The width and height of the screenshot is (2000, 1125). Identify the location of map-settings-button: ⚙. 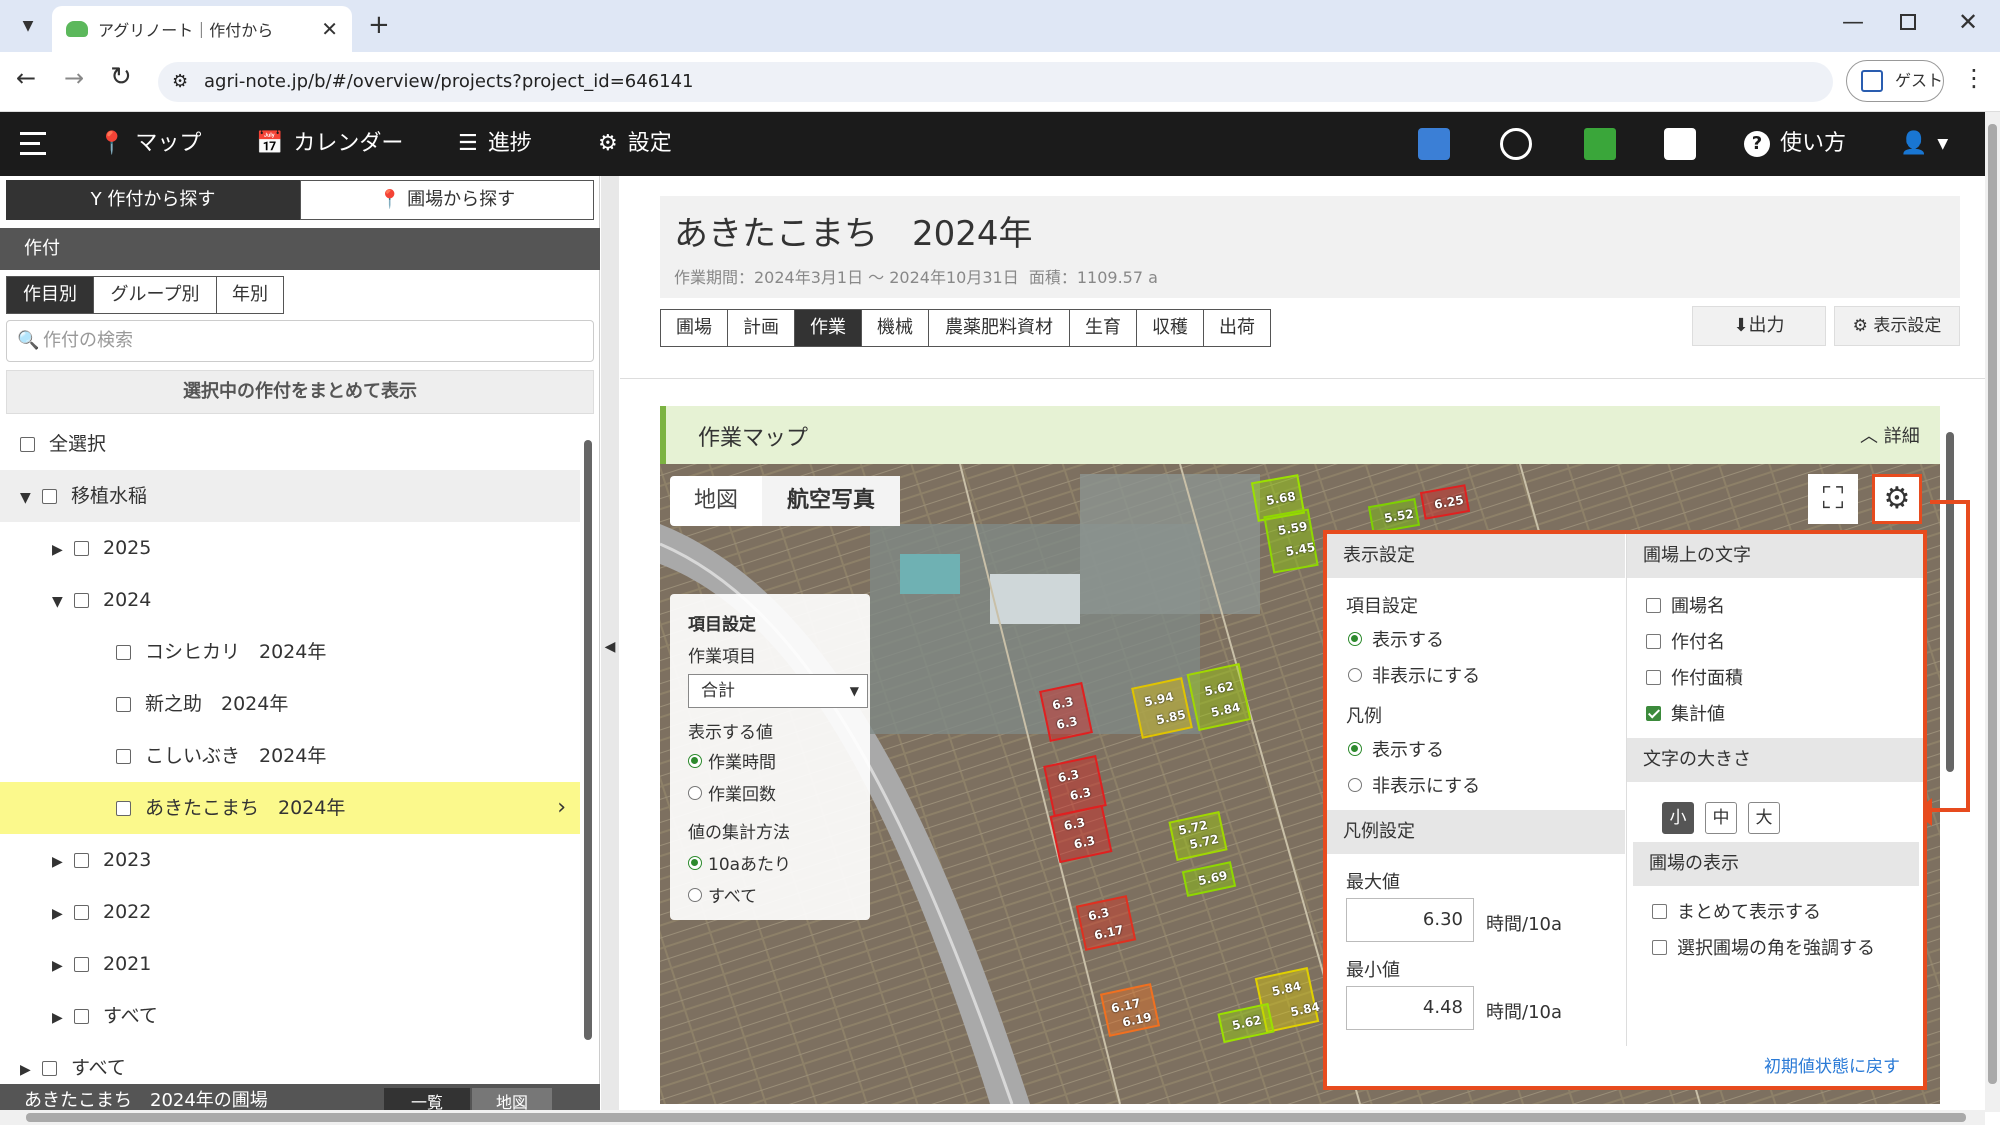
(1897, 499).